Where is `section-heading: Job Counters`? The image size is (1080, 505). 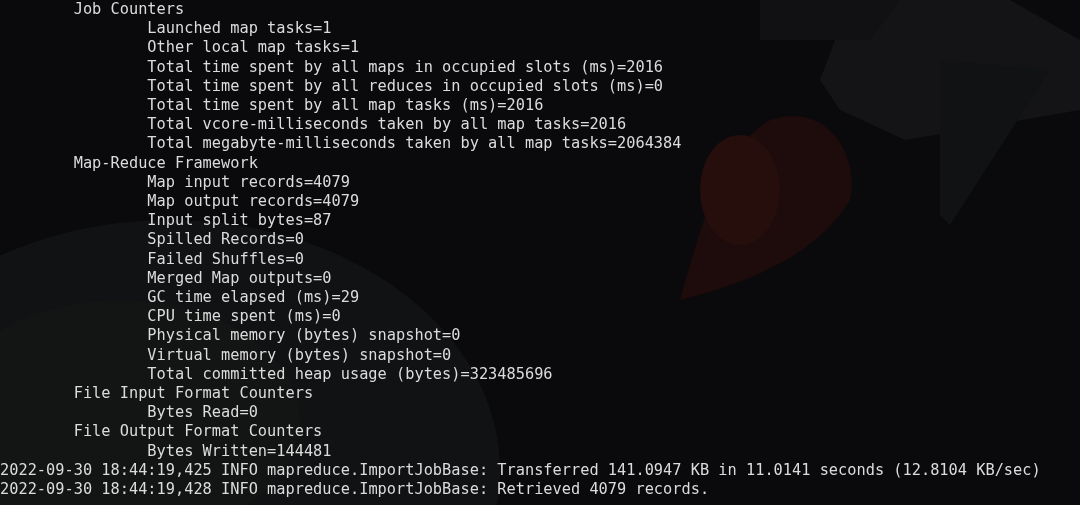 section-heading: Job Counters is located at coordinates (128, 10).